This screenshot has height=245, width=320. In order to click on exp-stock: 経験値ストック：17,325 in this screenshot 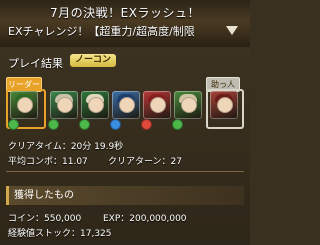, I will do `click(60, 234)`.